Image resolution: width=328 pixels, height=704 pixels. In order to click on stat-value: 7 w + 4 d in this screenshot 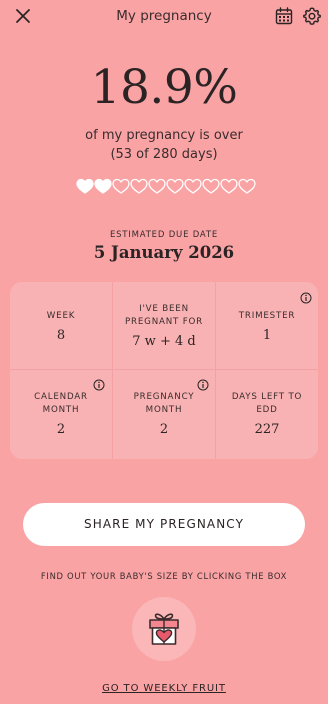, I will do `click(164, 341)`.